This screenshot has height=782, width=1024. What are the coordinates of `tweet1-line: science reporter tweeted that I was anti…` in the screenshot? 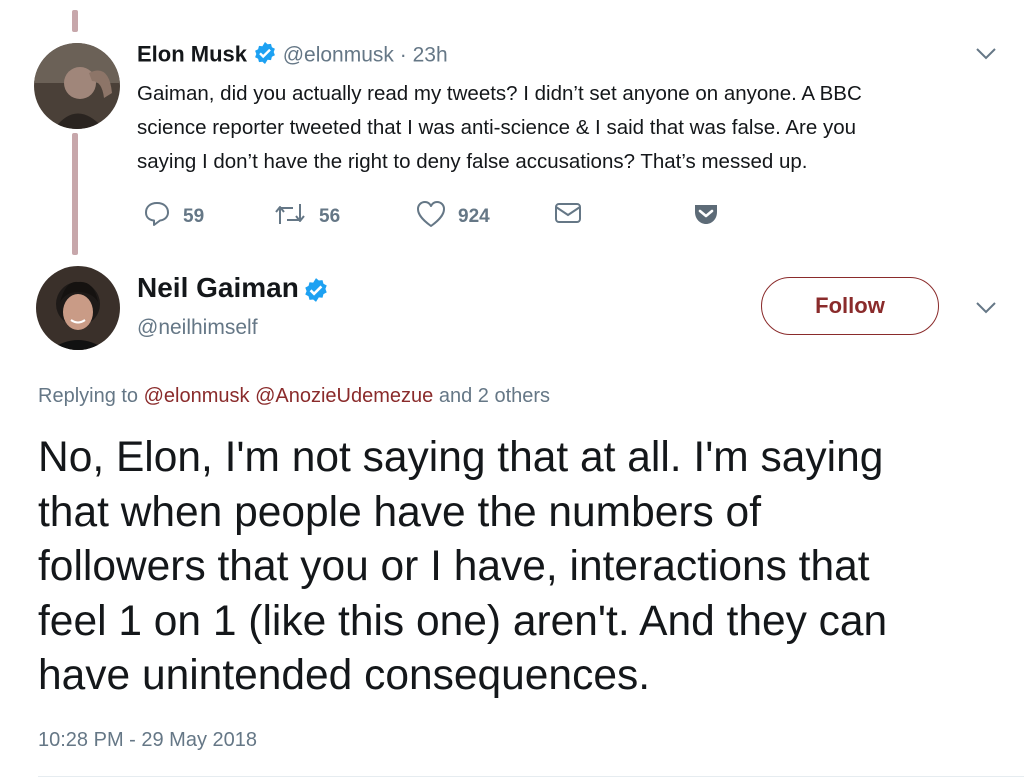 It's located at (497, 127).